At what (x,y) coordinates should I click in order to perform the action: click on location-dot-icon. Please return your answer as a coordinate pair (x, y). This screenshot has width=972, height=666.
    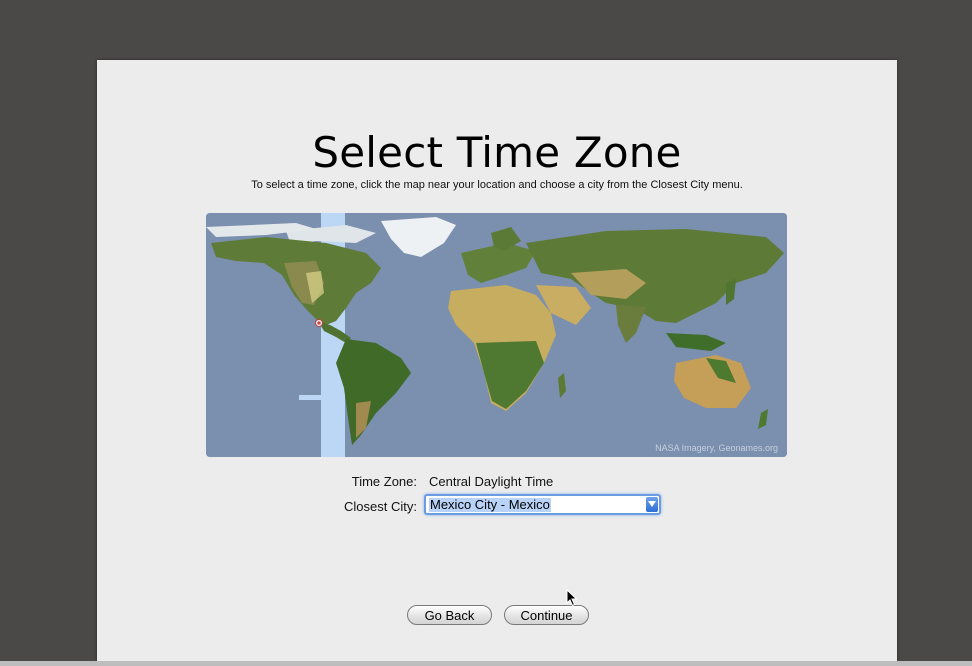
    Looking at the image, I should click on (319, 323).